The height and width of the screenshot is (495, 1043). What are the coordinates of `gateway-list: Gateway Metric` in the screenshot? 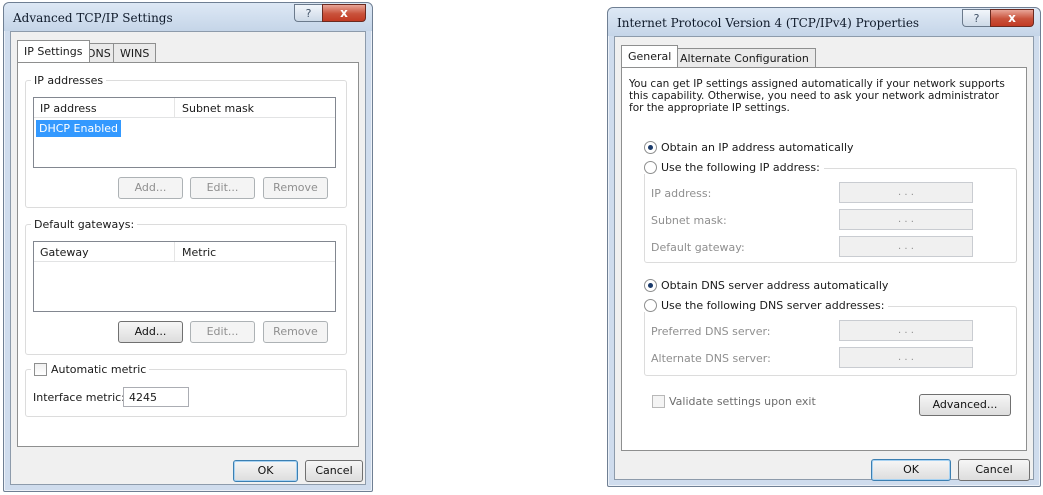 It's located at (184, 276).